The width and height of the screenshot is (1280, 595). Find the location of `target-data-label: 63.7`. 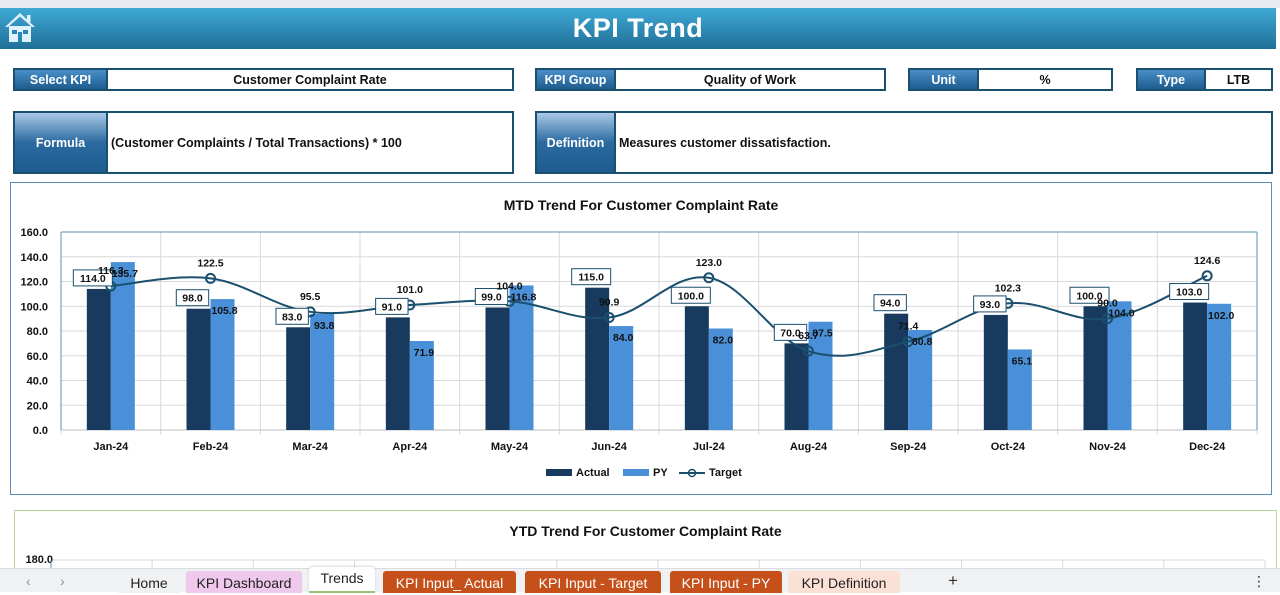

target-data-label: 63.7 is located at coordinates (808, 336).